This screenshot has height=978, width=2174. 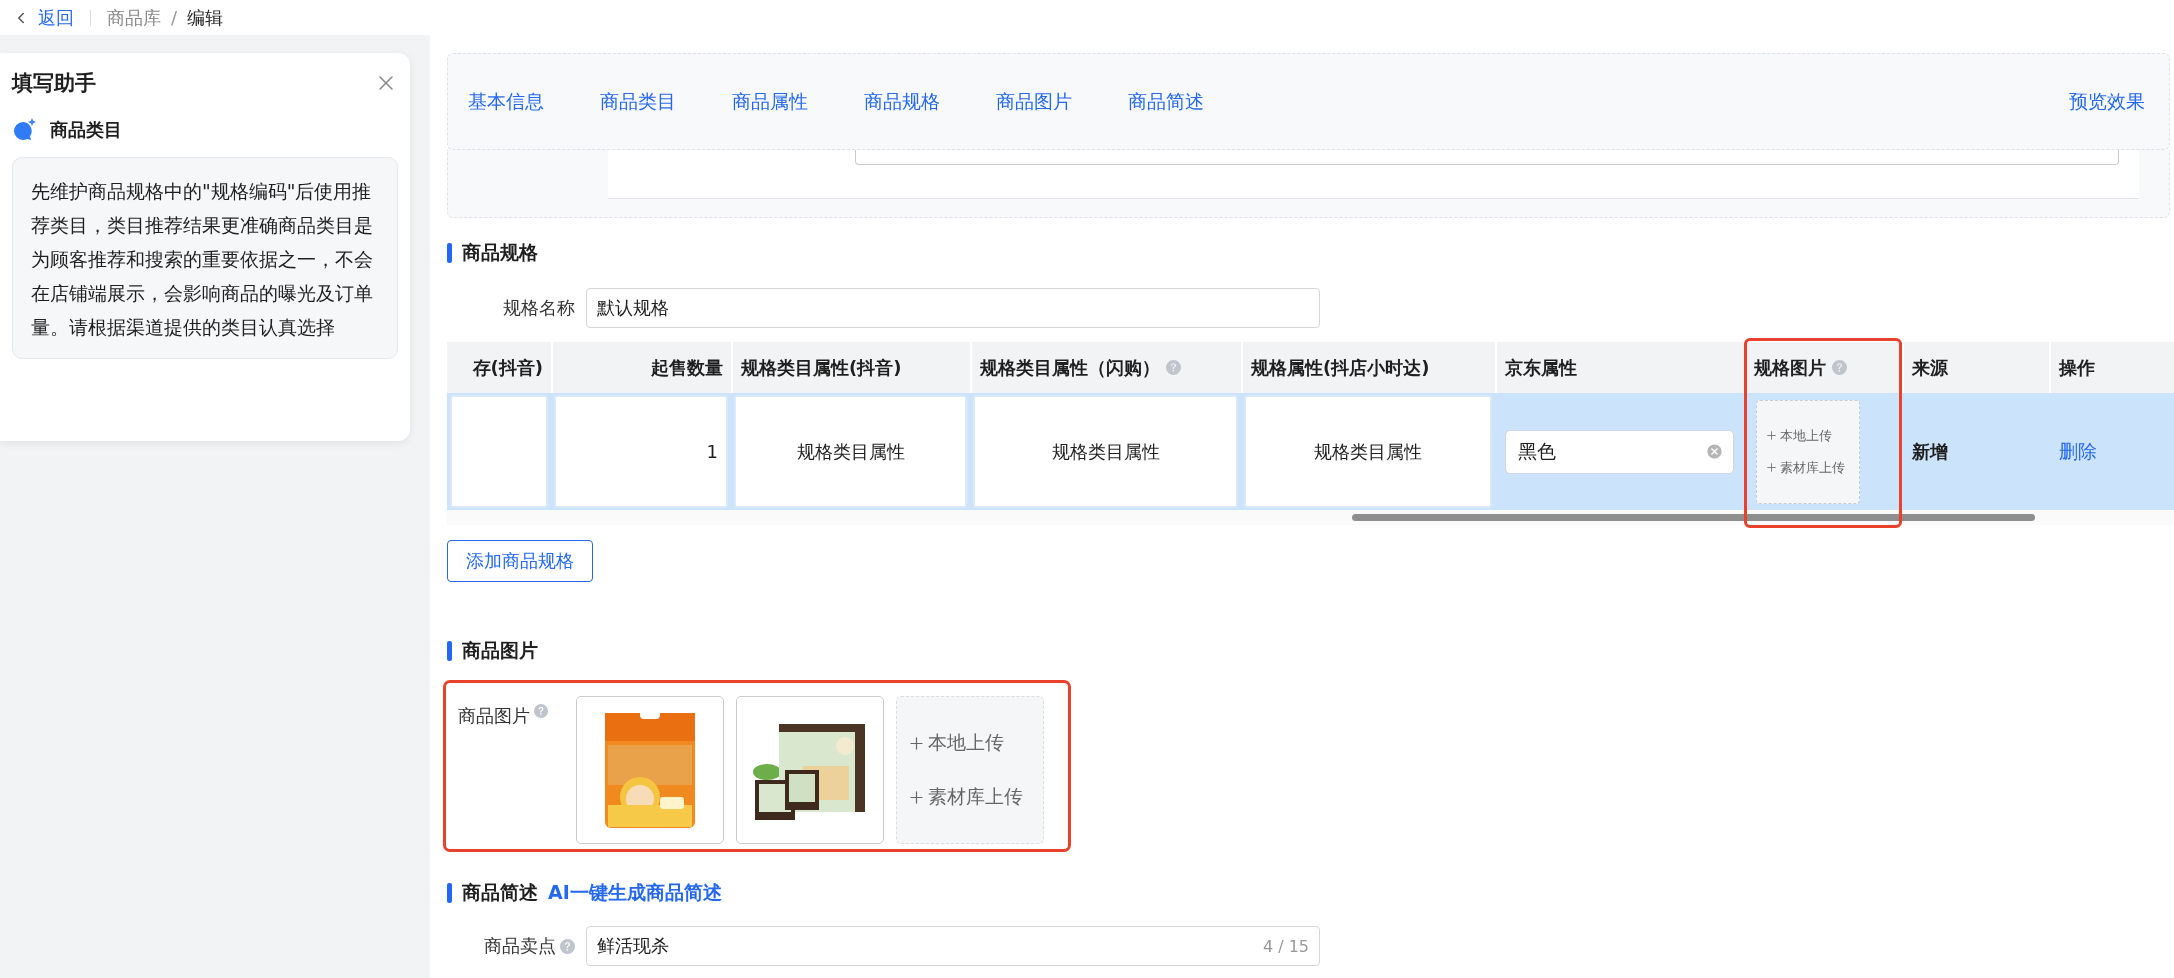 What do you see at coordinates (500, 650) in the screenshot?
I see `section-title: 商品图片` at bounding box center [500, 650].